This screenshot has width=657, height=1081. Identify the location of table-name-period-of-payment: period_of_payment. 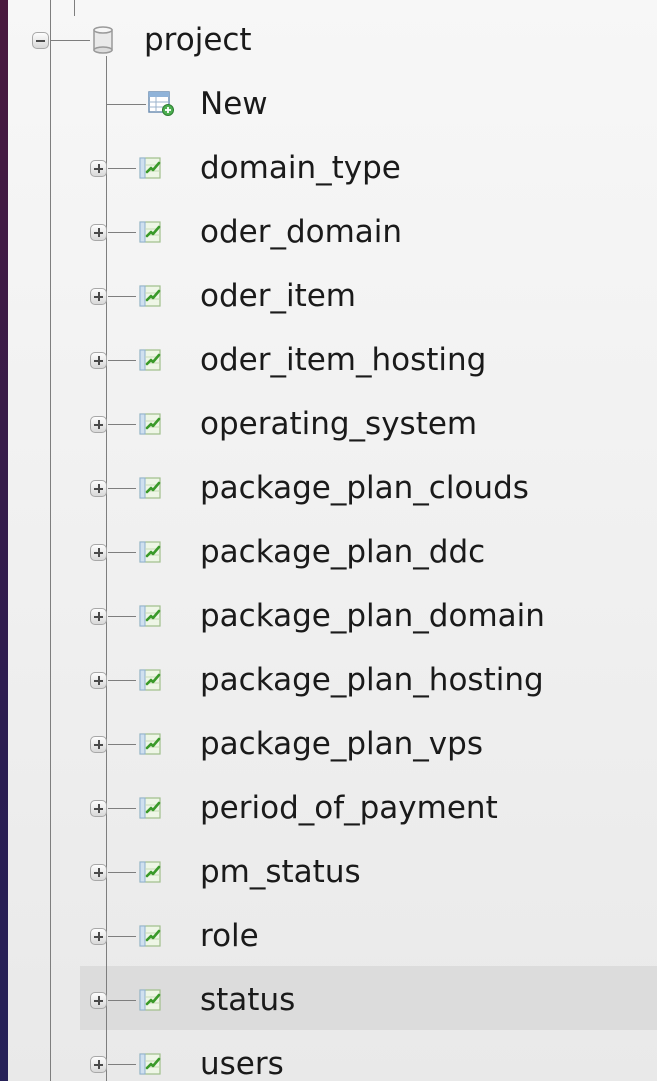
(349, 808).